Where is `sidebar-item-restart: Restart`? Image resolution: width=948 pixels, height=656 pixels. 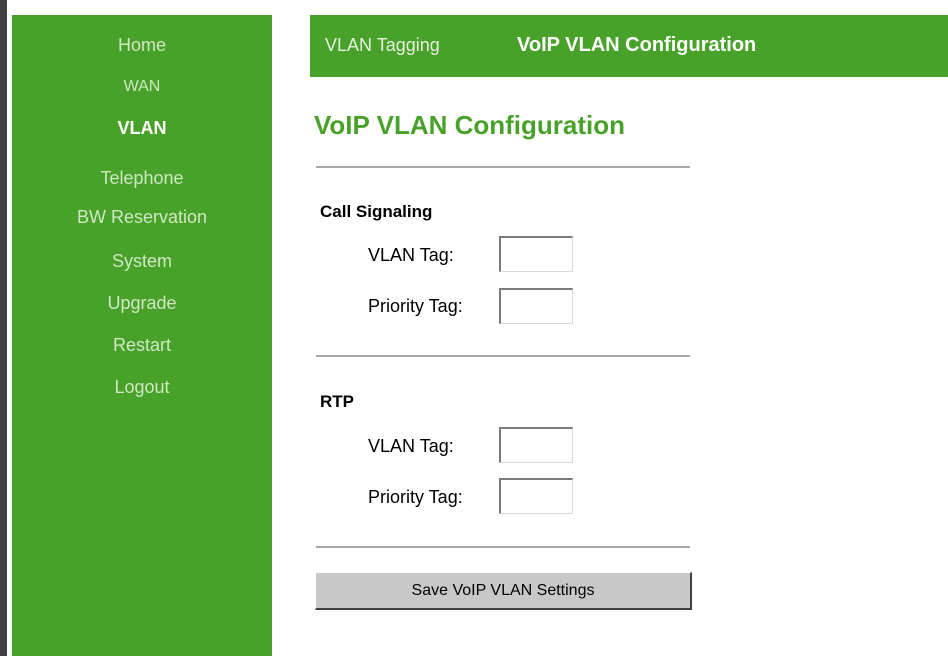
sidebar-item-restart: Restart is located at coordinates (142, 345).